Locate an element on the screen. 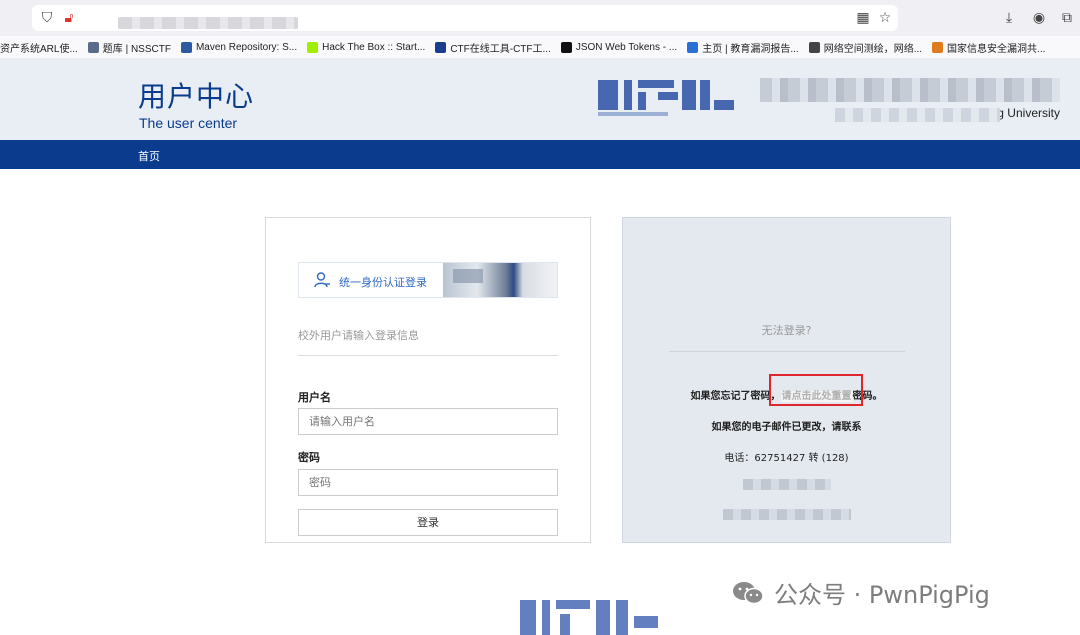 The height and width of the screenshot is (635, 1080). star-icon: ☆ is located at coordinates (885, 18).